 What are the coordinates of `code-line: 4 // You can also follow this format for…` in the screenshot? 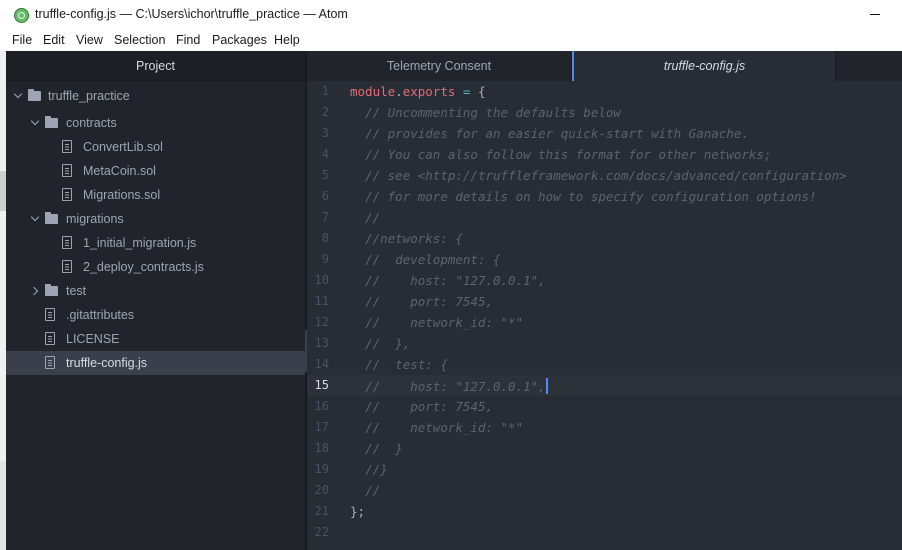 It's located at (604, 154).